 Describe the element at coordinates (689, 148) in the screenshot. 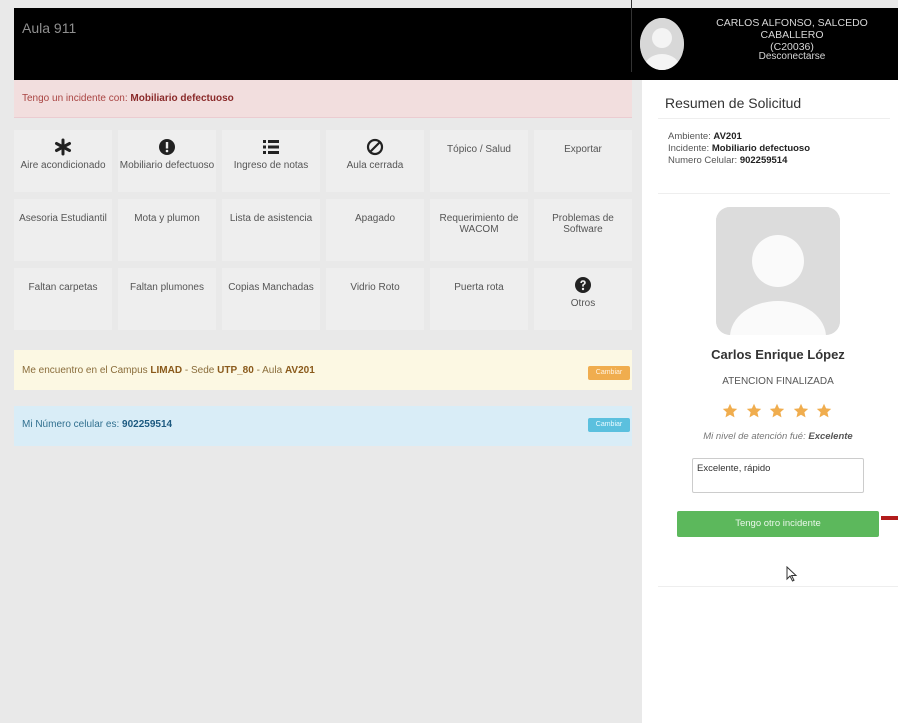

I see `incidente-label: Incidente:` at that location.